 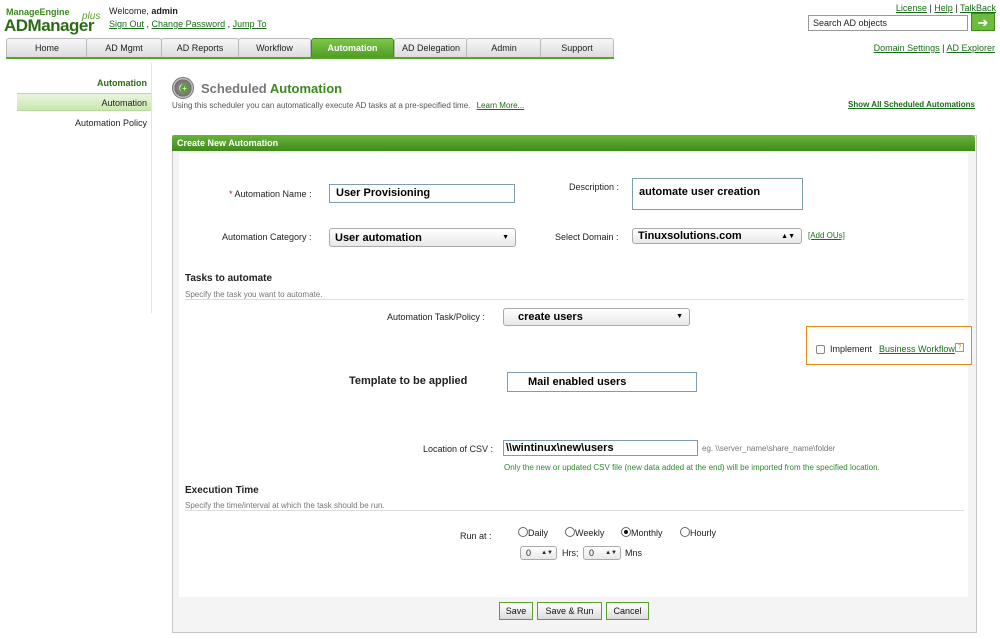 What do you see at coordinates (917, 349) in the screenshot?
I see `business-workflow-link: Business Workflow` at bounding box center [917, 349].